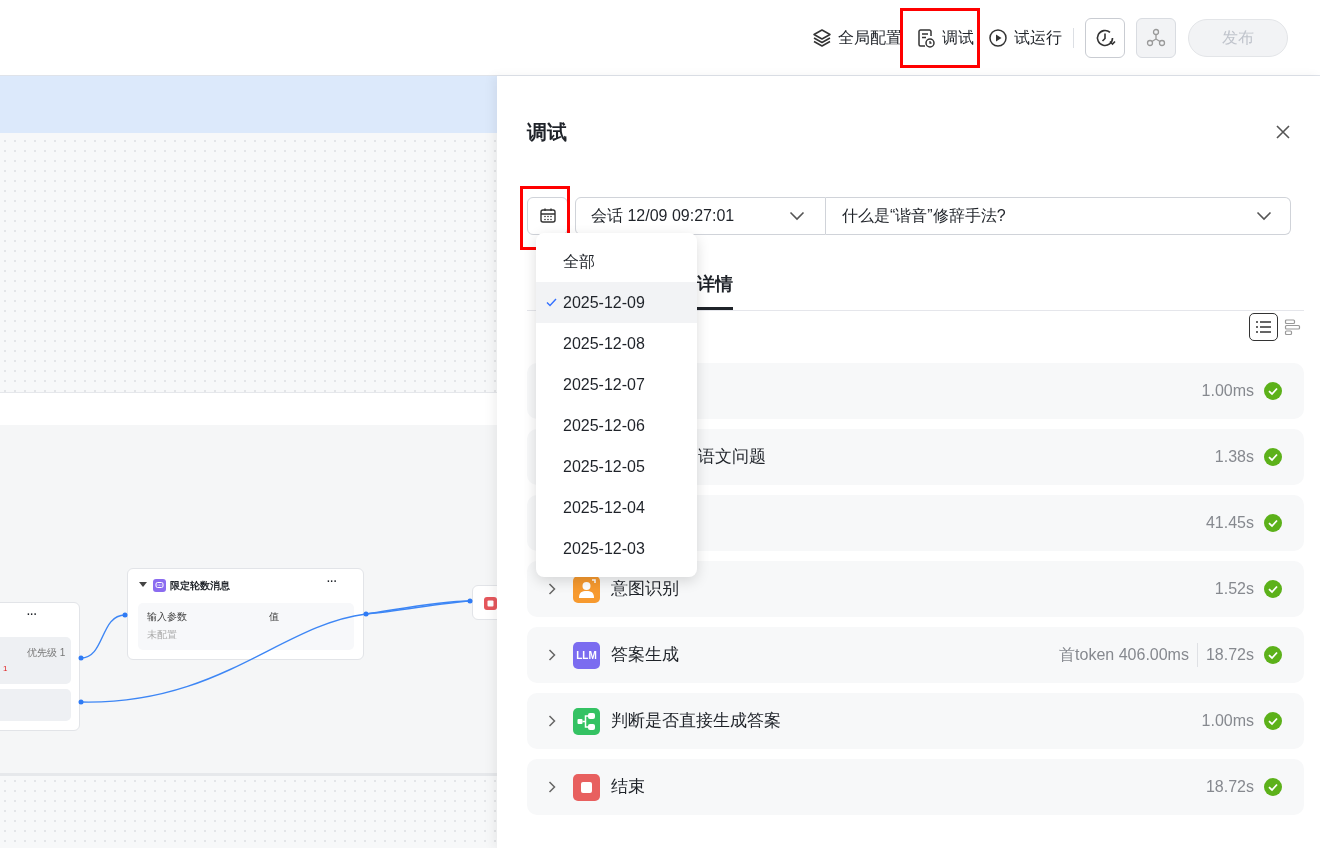 The width and height of the screenshot is (1320, 848). I want to click on calendar-icon, so click(547, 216).